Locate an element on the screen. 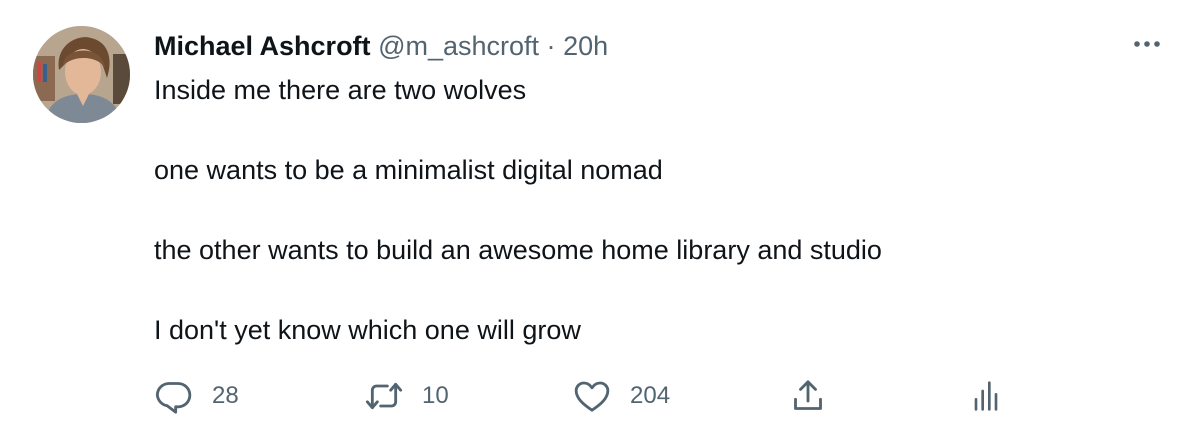  tweet-paragraph: Inside me there are two wolves is located at coordinates (340, 90).